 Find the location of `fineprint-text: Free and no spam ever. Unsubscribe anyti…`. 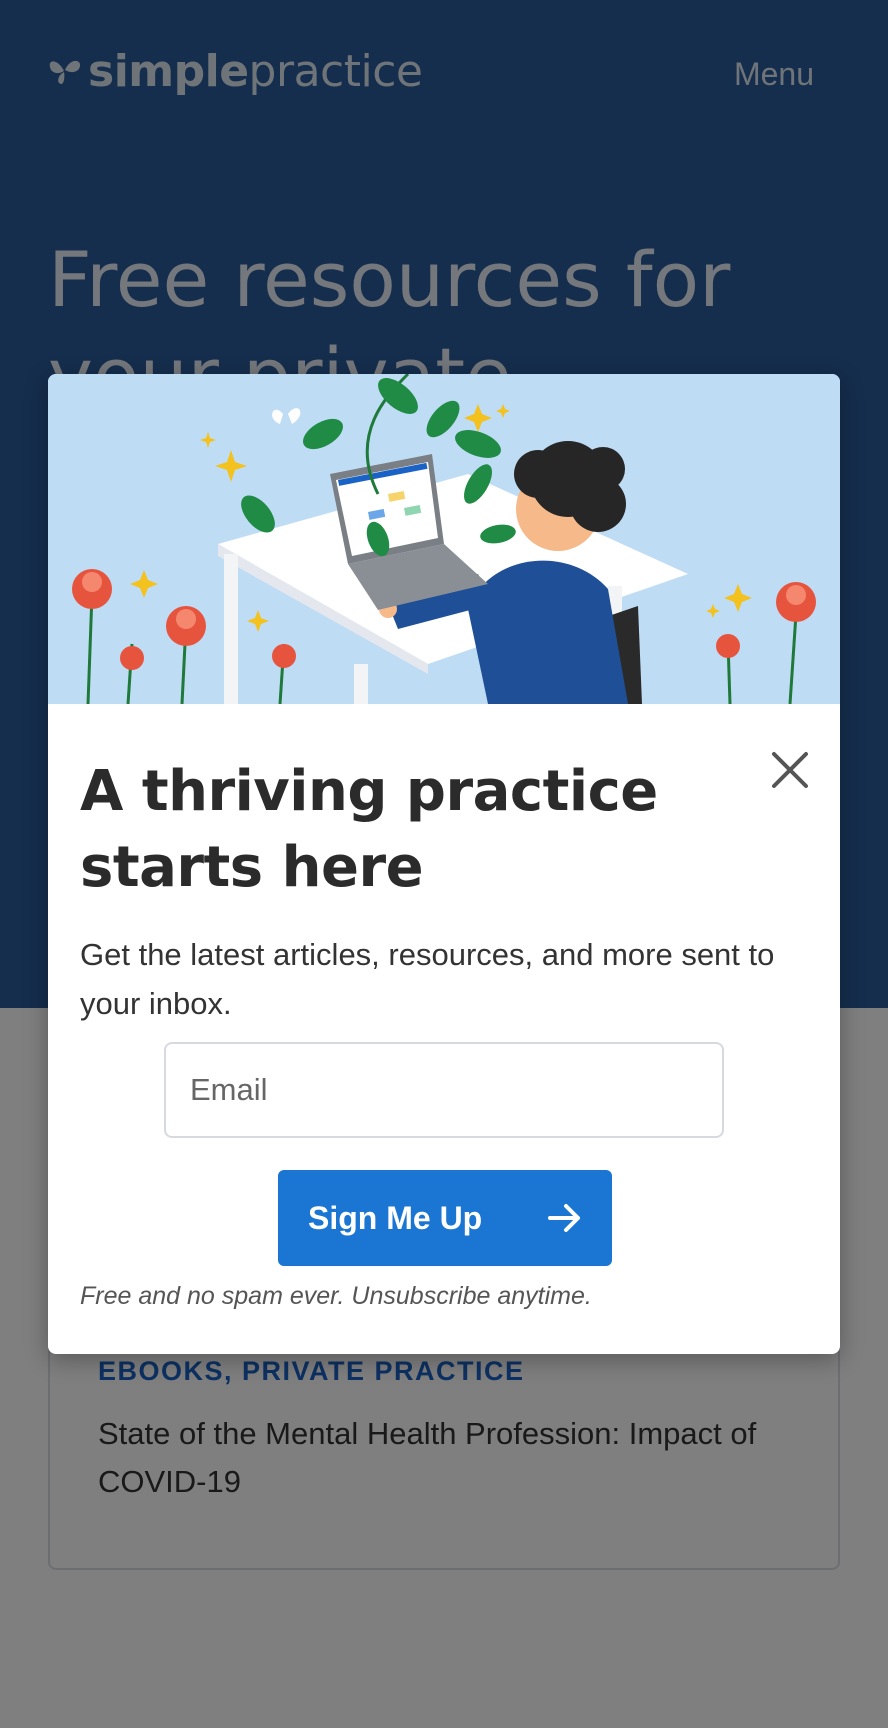

fineprint-text: Free and no spam ever. Unsubscribe anyti… is located at coordinates (336, 1296).